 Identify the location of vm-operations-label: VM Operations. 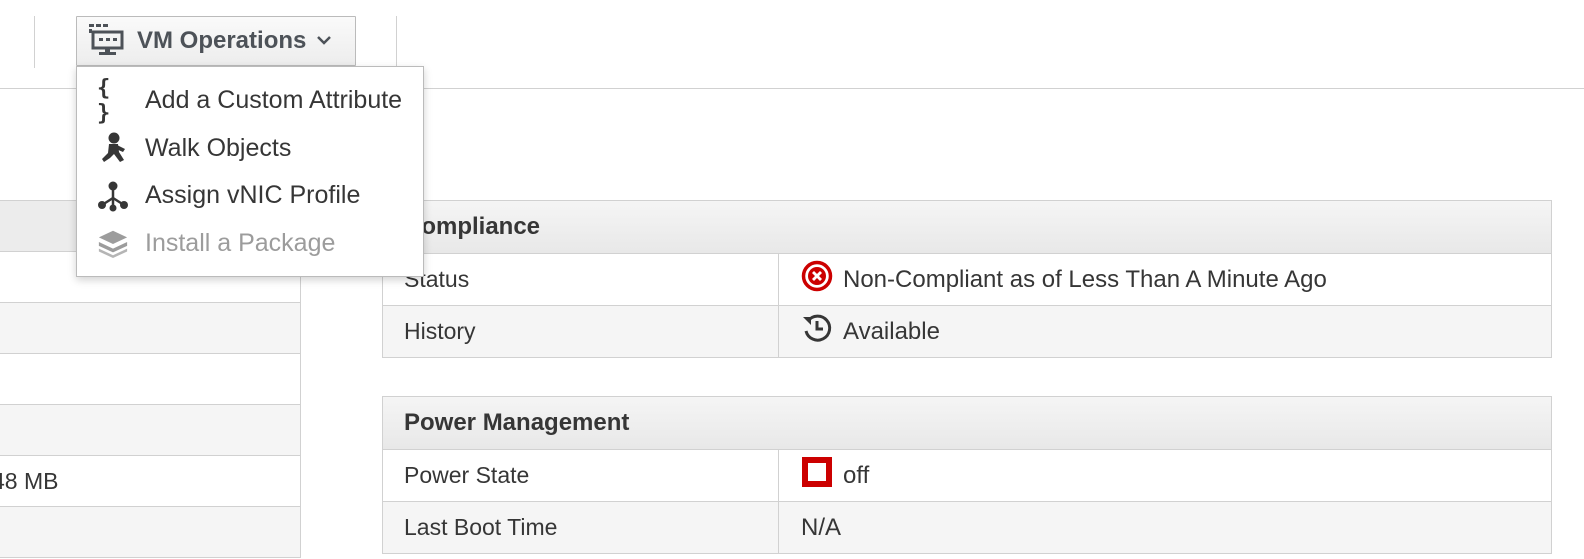
(222, 40).